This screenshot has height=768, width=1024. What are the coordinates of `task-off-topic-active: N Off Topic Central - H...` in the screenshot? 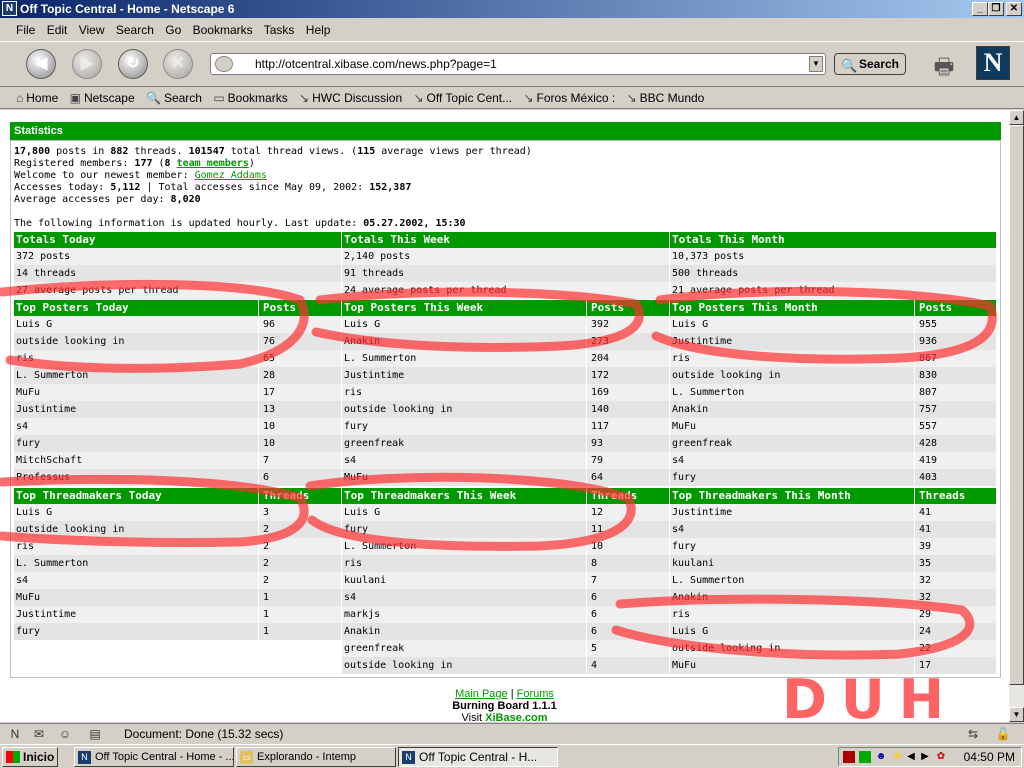 It's located at (478, 757).